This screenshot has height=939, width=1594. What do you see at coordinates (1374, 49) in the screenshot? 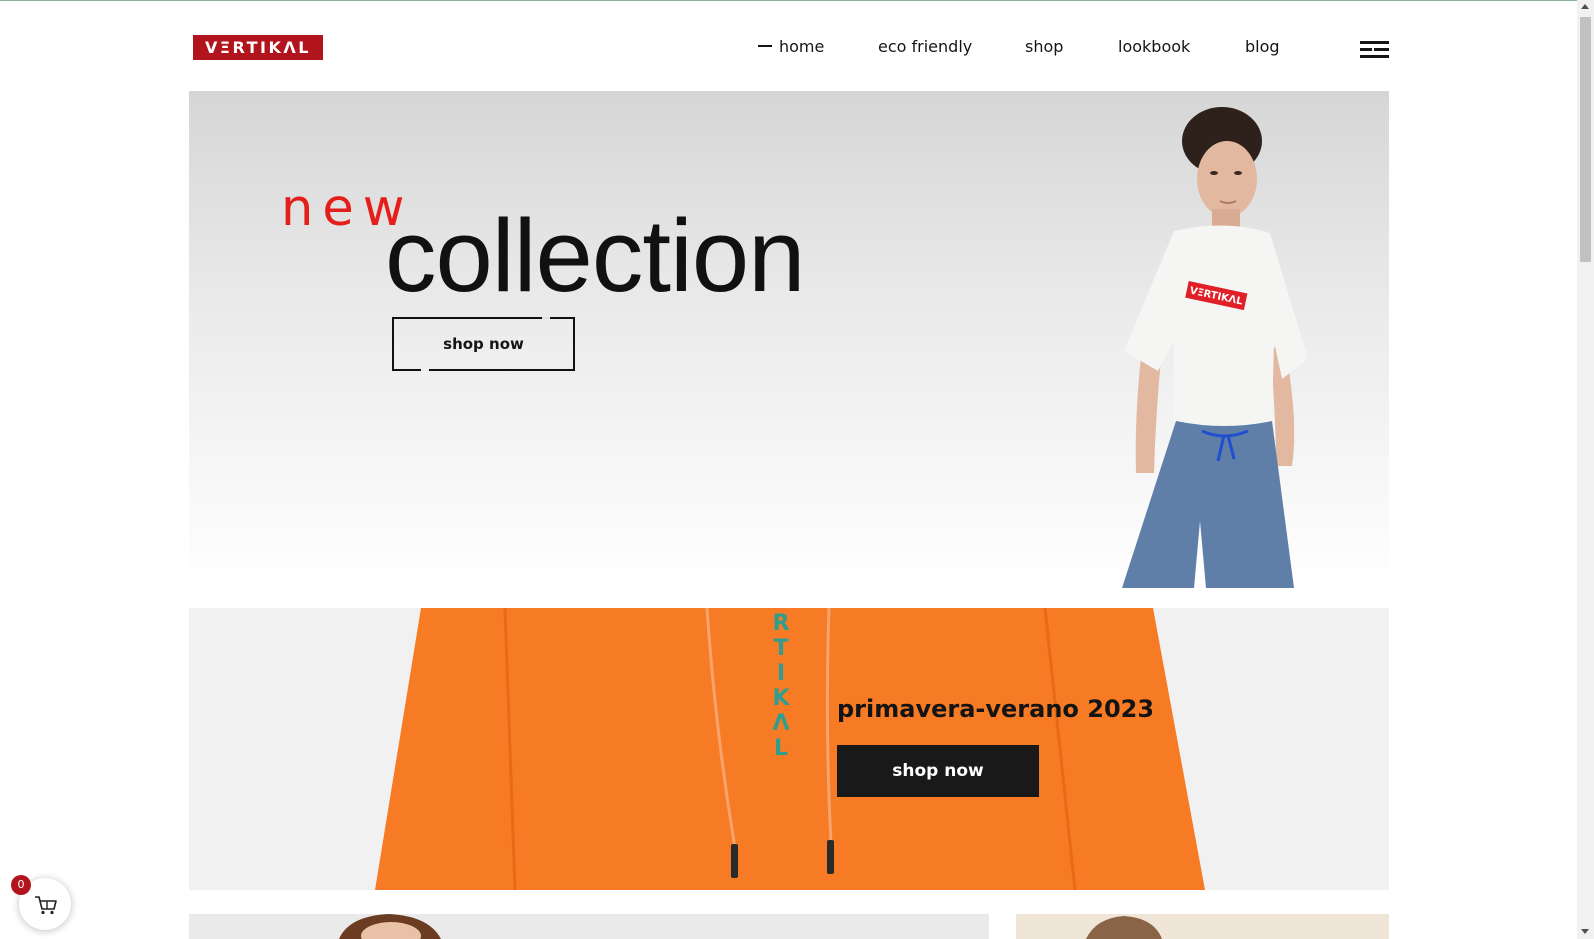
I see `hamburger-menu-icon` at bounding box center [1374, 49].